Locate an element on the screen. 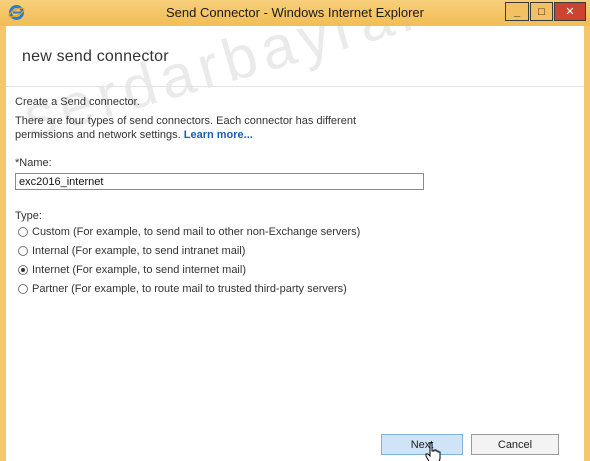  name-label: *Name: is located at coordinates (33, 163).